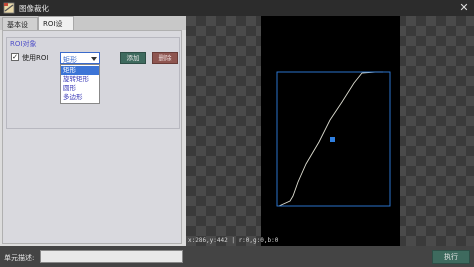 This screenshot has width=474, height=267. What do you see at coordinates (451, 257) in the screenshot?
I see `run-button: 执行` at bounding box center [451, 257].